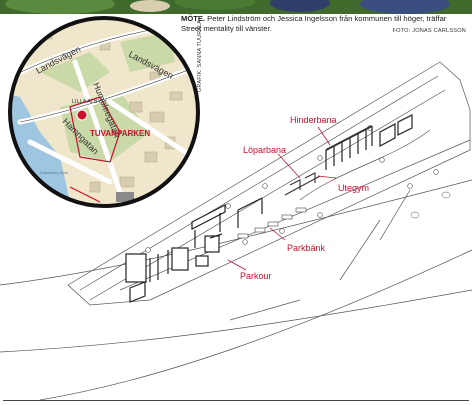  Describe the element at coordinates (54, 172) in the screenshot. I see `water-label: Edsvikens vikar` at that location.